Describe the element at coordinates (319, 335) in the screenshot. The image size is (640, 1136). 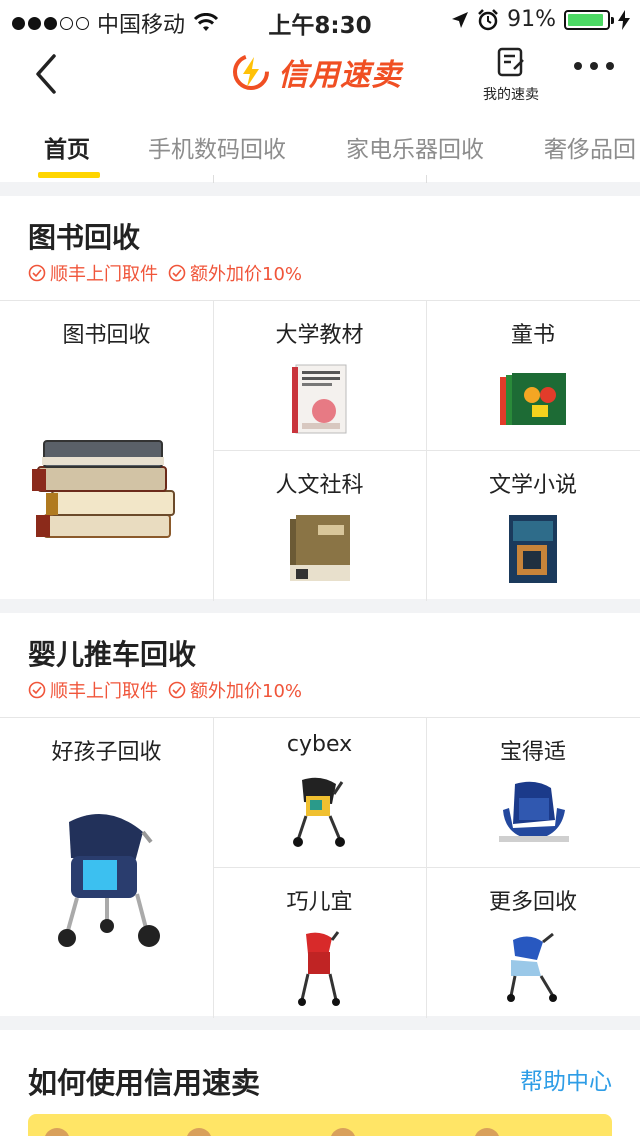
I see `grid-item-label: 大学教材` at that location.